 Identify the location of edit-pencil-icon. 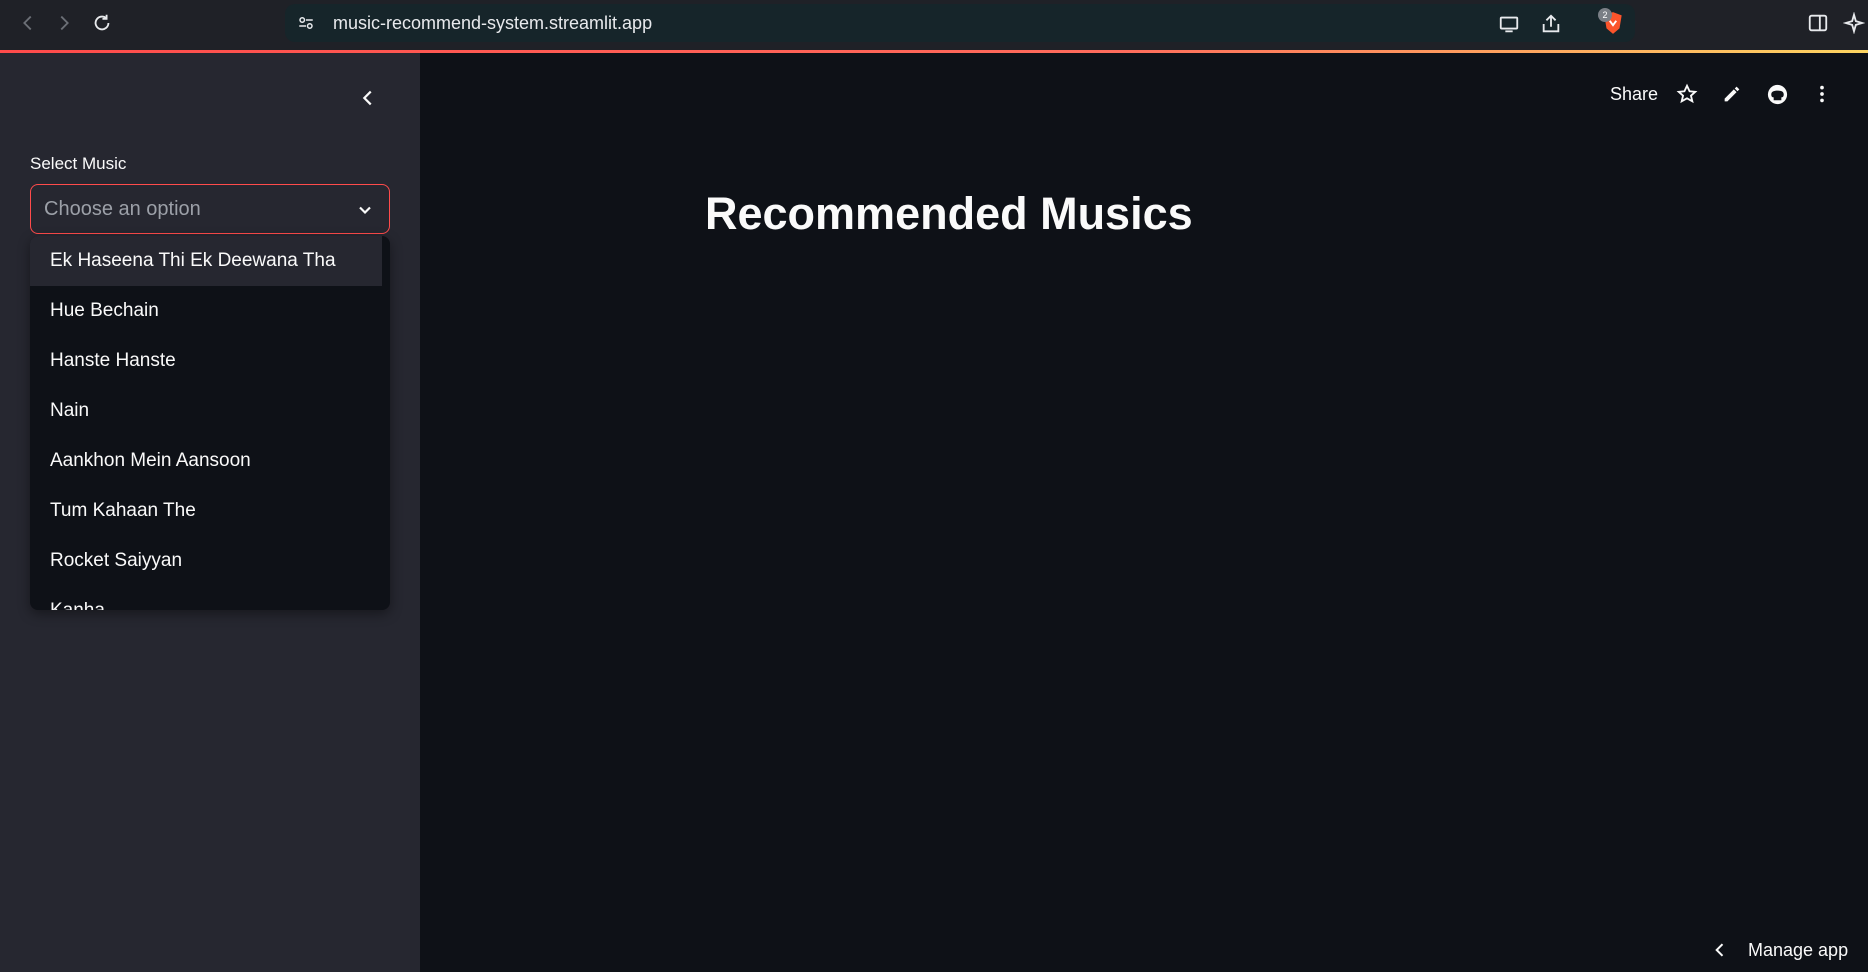
(1732, 94).